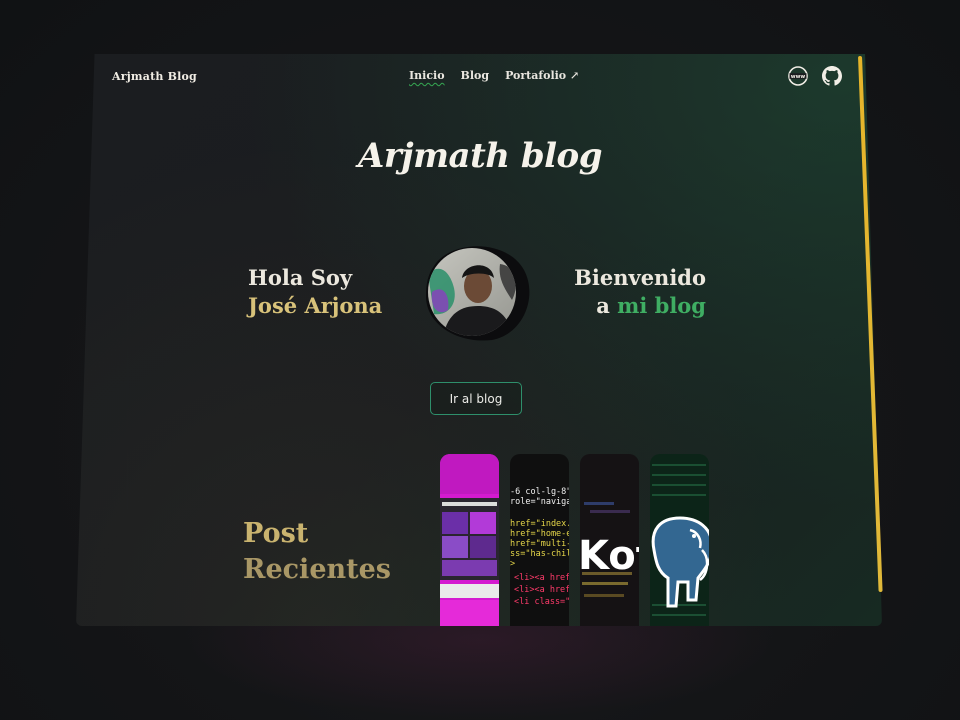  Describe the element at coordinates (300, 277) in the screenshot. I see `greeting-hola: Hola Soy` at that location.